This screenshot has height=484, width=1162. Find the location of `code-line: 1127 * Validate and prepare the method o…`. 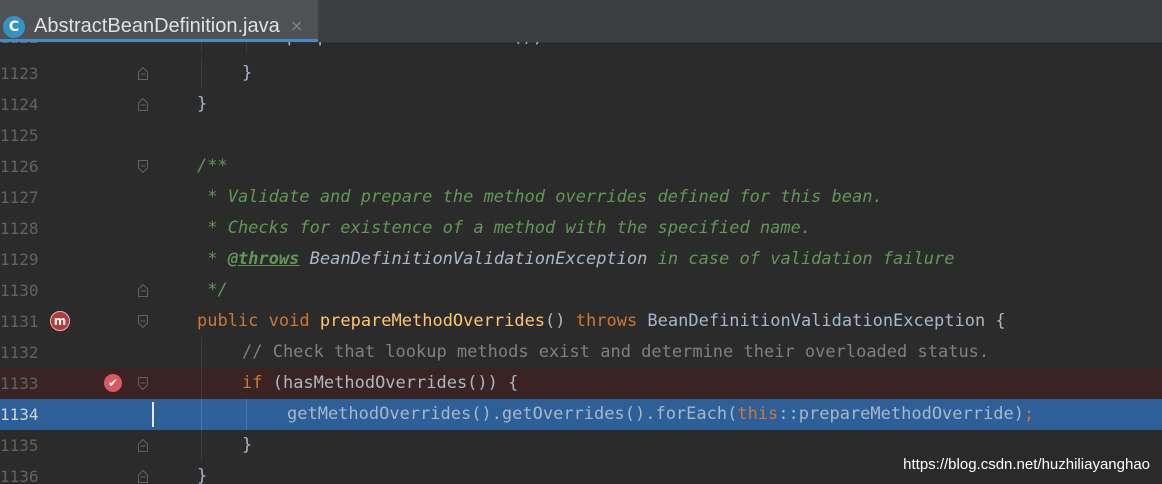

code-line: 1127 * Validate and prepare the method o… is located at coordinates (581, 197).